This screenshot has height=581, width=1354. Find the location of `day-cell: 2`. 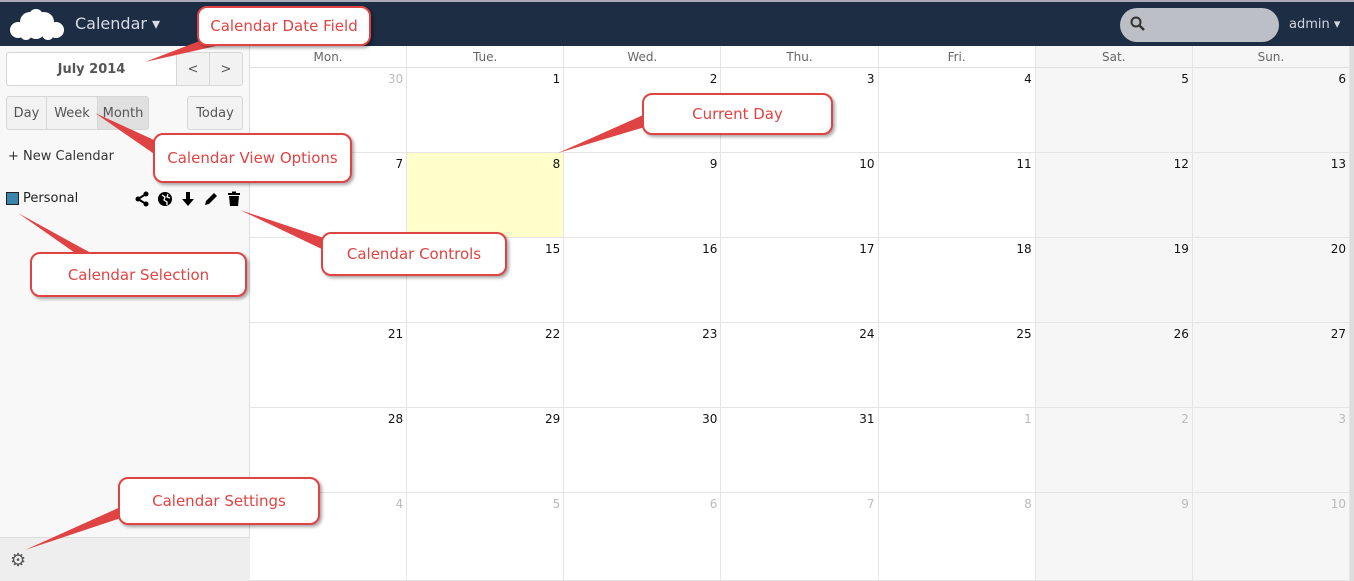

day-cell: 2 is located at coordinates (1114, 450).